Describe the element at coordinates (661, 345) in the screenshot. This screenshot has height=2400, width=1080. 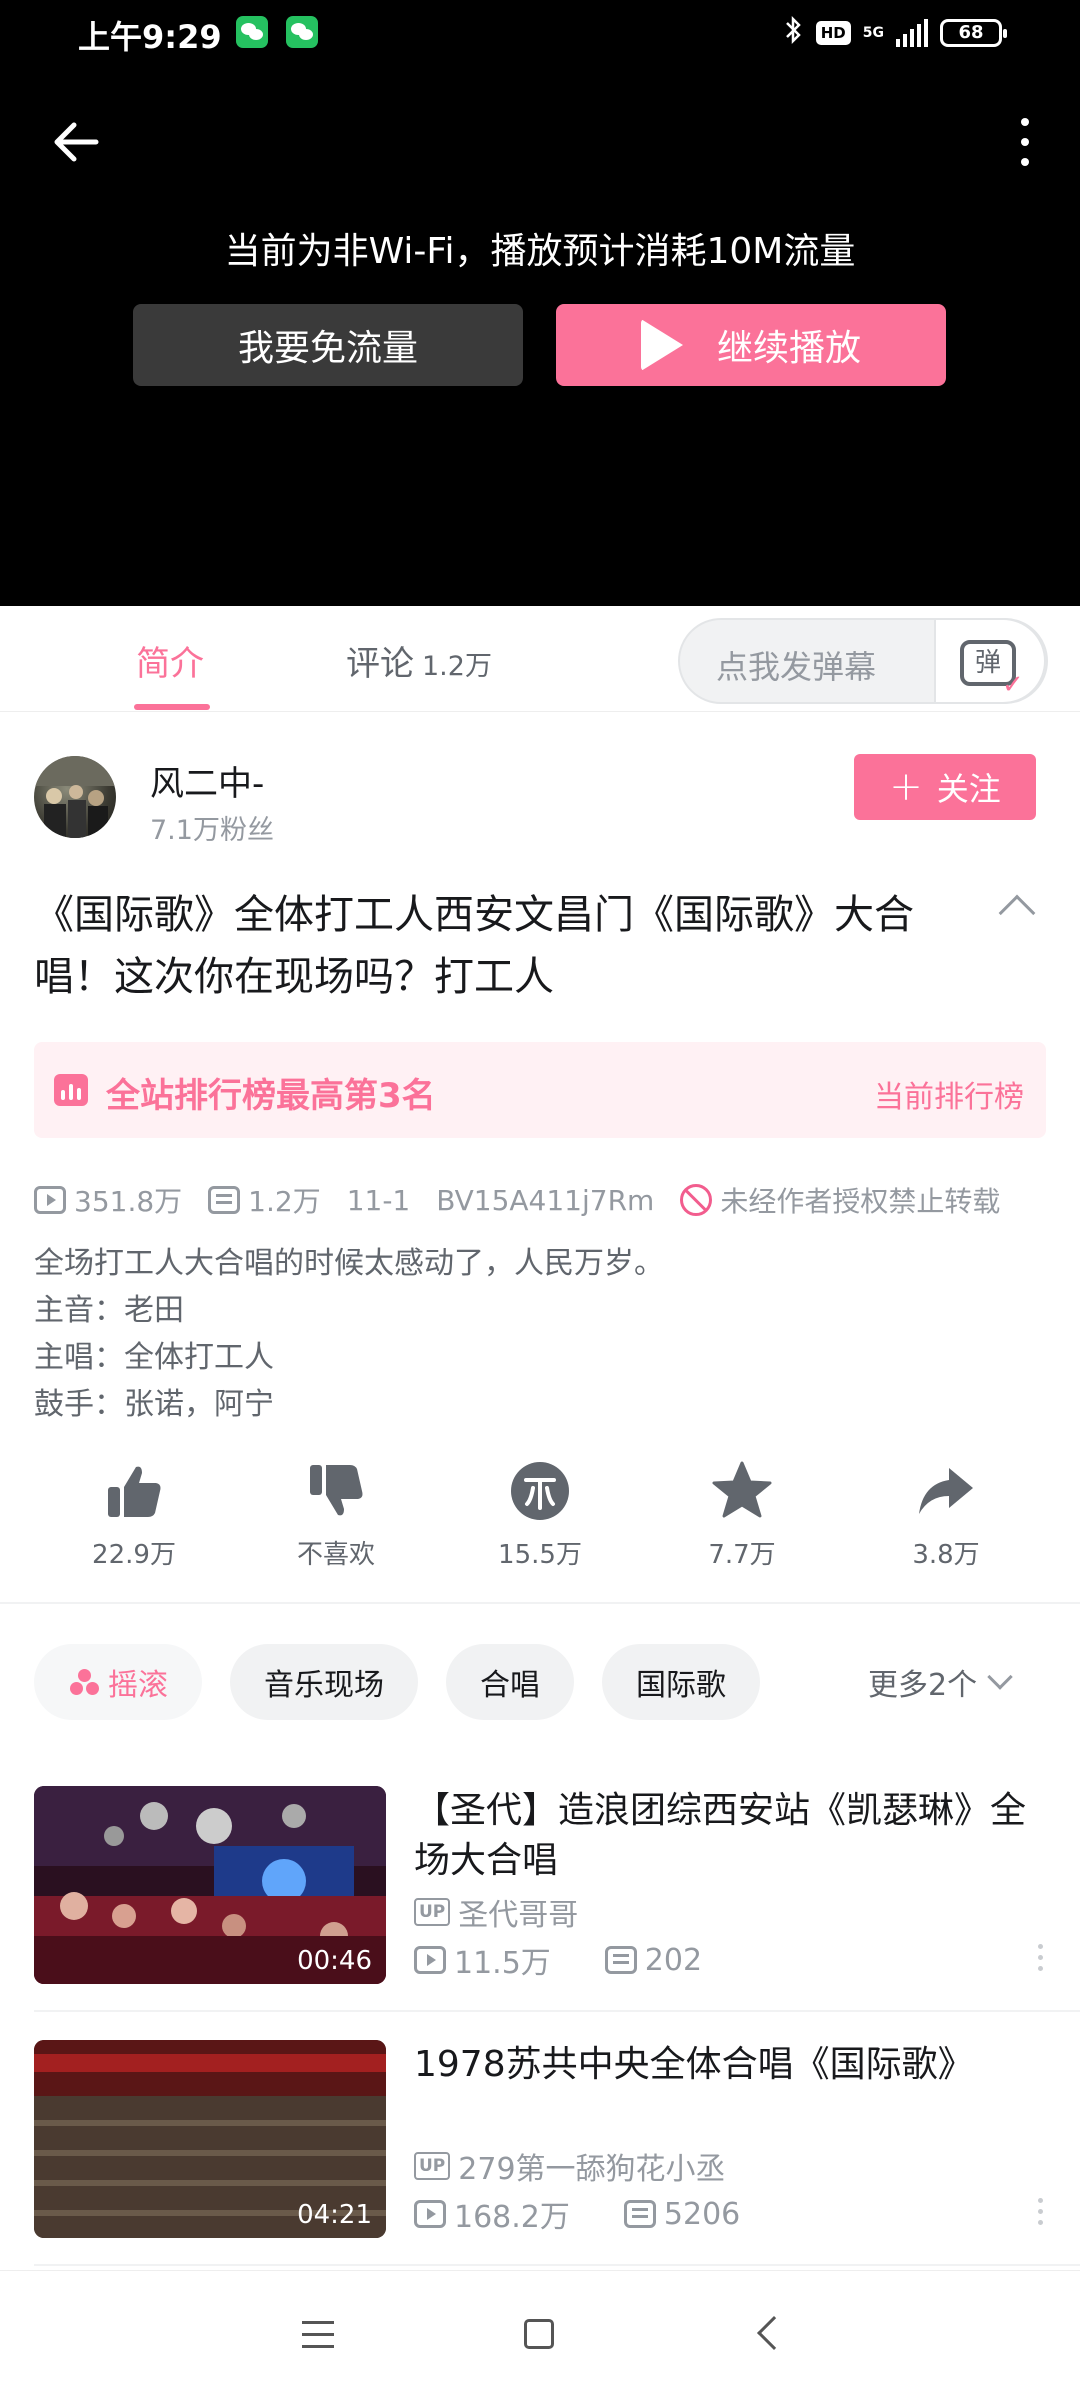
I see `play-icon` at that location.